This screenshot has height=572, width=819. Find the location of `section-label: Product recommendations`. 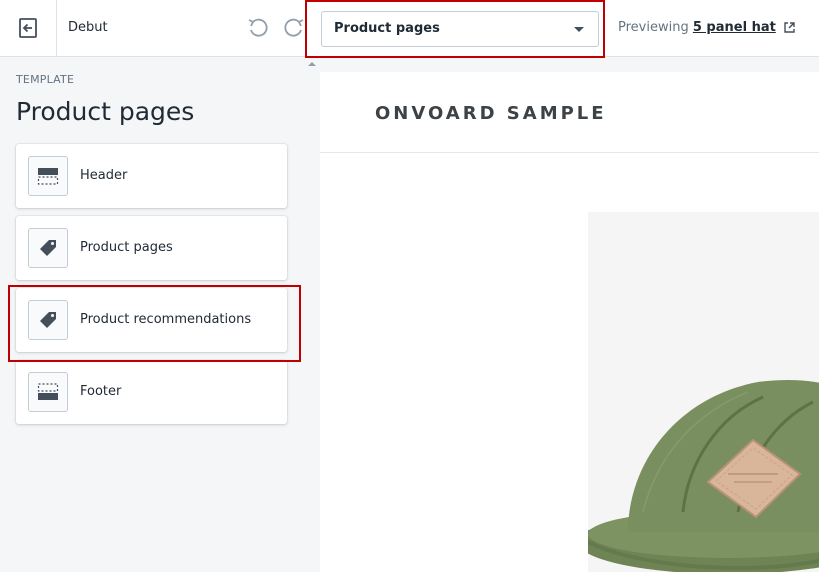

section-label: Product recommendations is located at coordinates (166, 319).